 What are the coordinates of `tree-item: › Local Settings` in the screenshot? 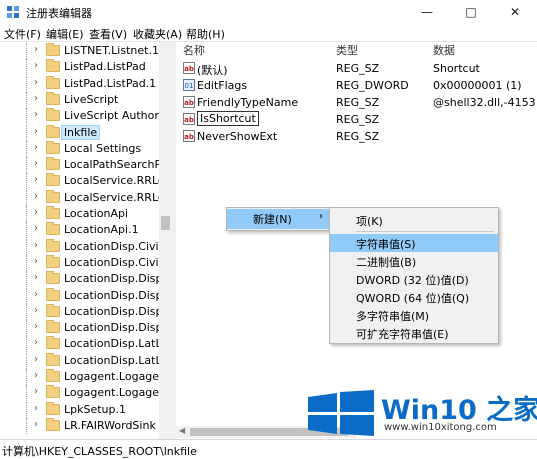 It's located at (79, 148).